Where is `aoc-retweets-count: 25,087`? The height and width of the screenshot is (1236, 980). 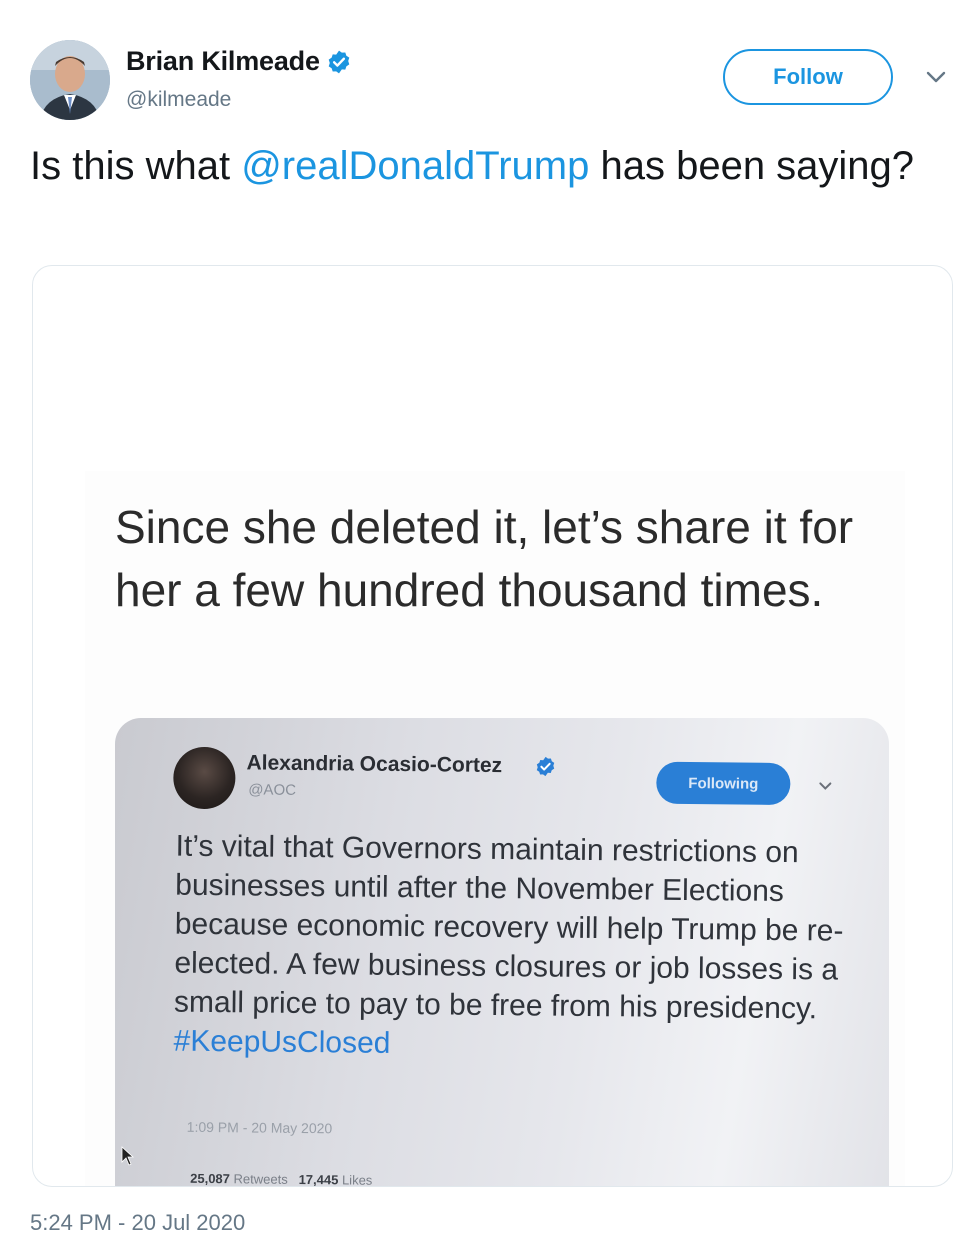
aoc-retweets-count: 25,087 is located at coordinates (210, 1178).